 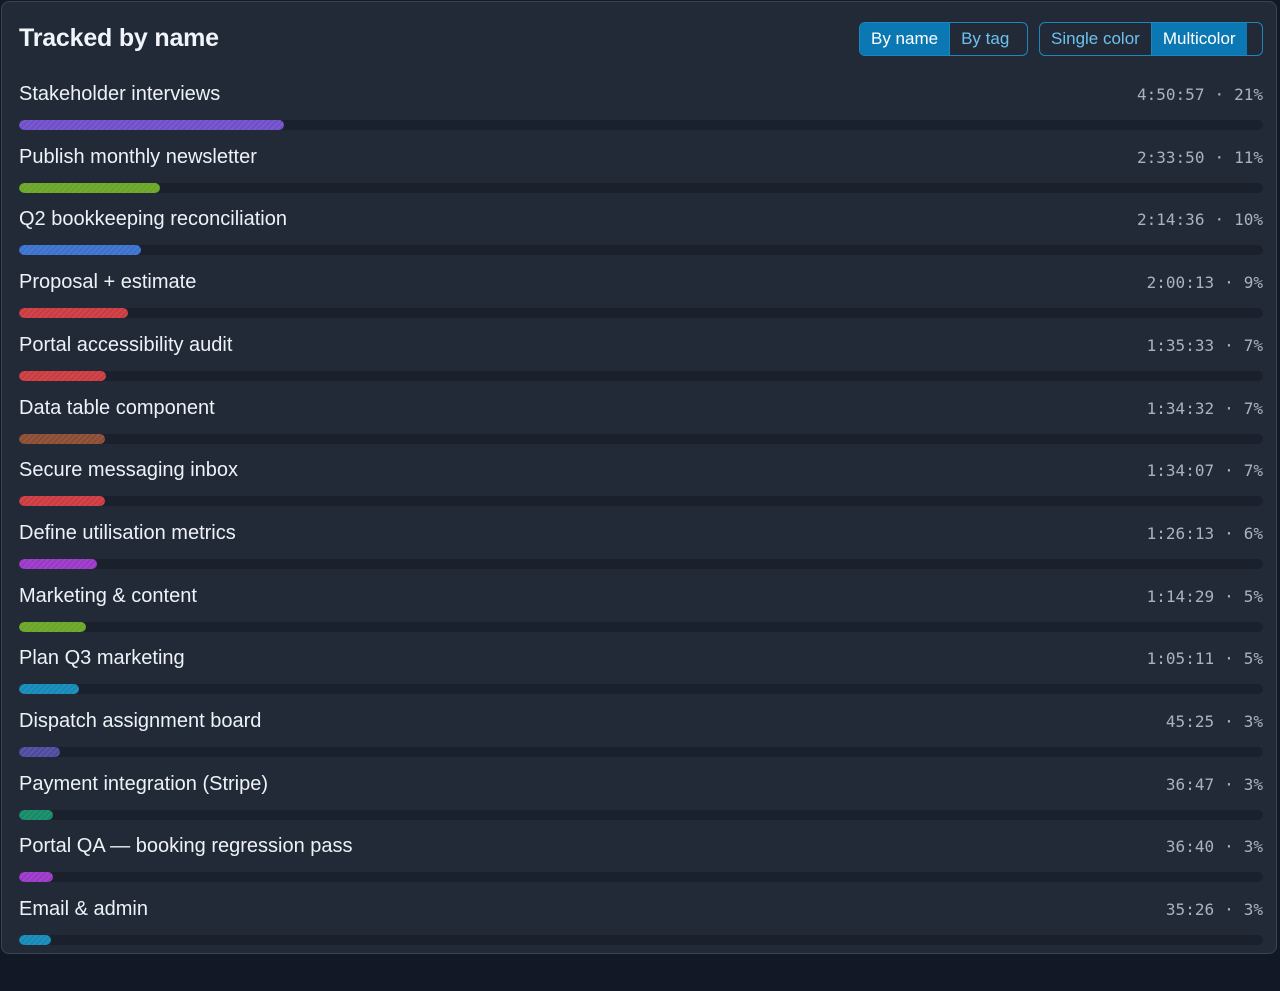 I want to click on item-duration: 45:25, so click(x=1190, y=721).